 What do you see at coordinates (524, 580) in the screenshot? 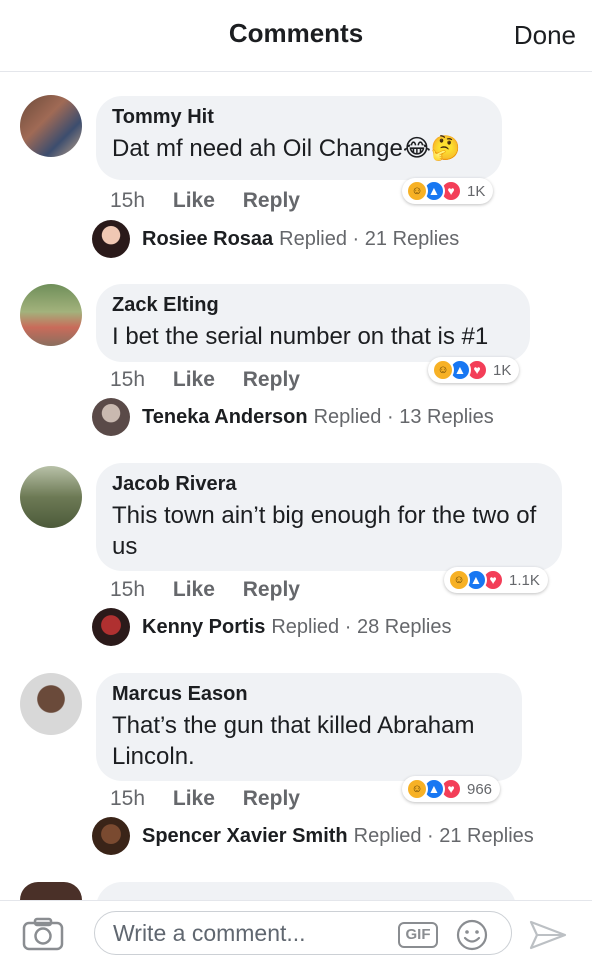
I see `reaction-count: 1.1K` at bounding box center [524, 580].